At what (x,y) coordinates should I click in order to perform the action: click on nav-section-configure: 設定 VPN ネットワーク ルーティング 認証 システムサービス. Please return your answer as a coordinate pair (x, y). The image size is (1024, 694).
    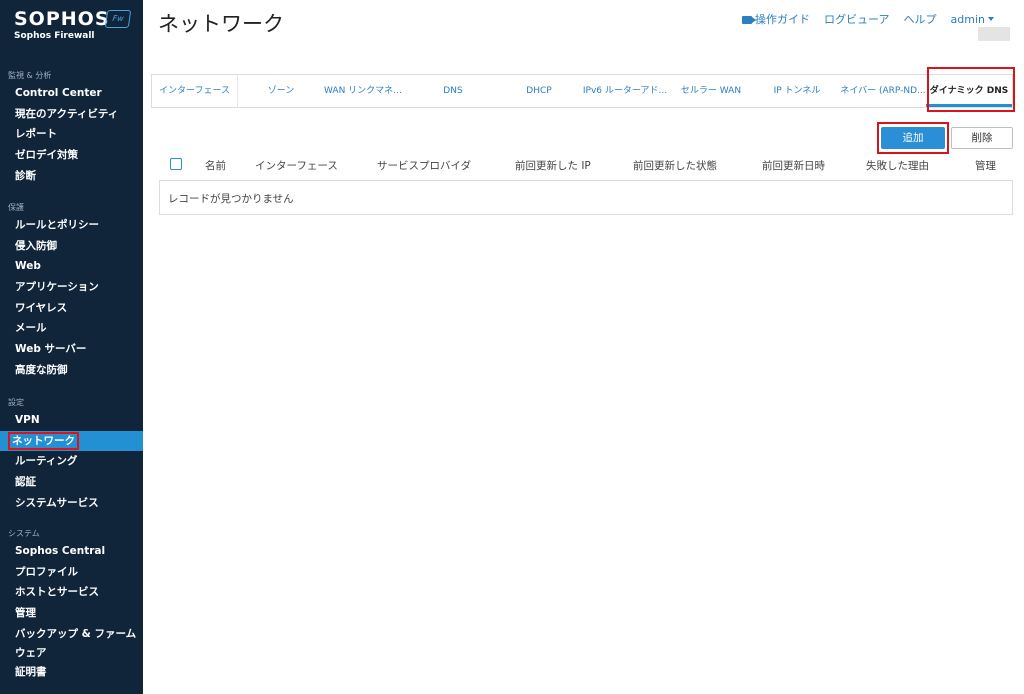
    Looking at the image, I should click on (71, 454).